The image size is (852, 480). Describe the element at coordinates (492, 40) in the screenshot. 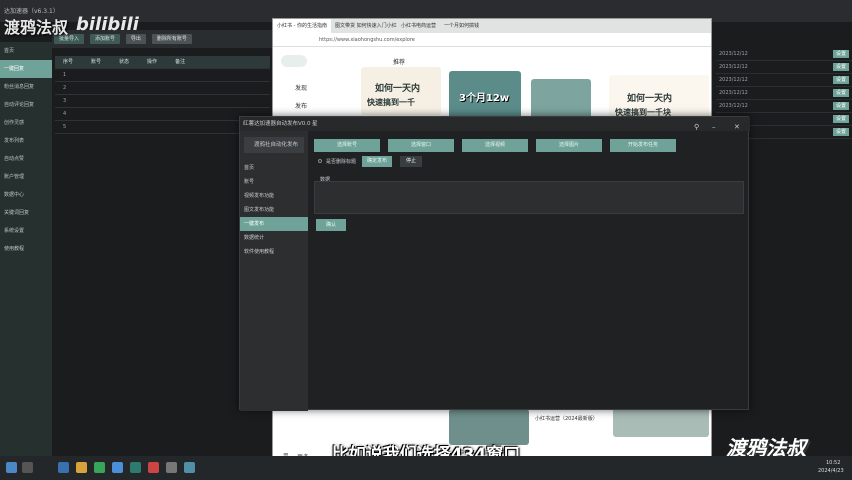

I see `address-bar: https://www.xiaohongshu.com/explore` at that location.